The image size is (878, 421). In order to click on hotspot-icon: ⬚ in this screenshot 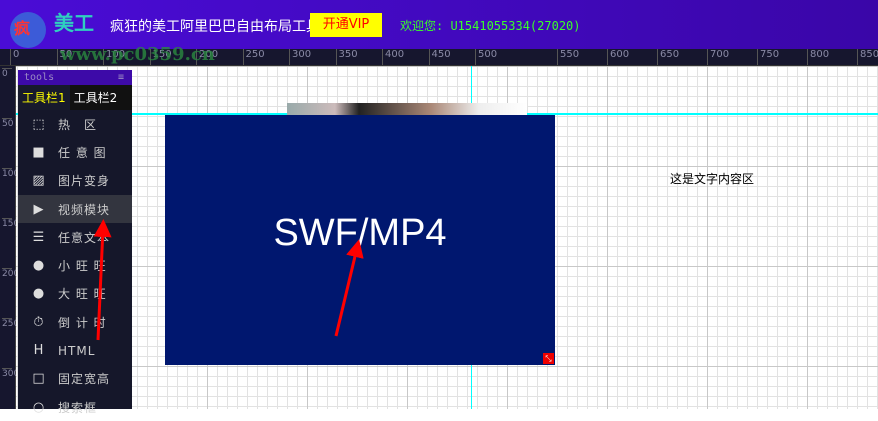, I will do `click(39, 124)`.